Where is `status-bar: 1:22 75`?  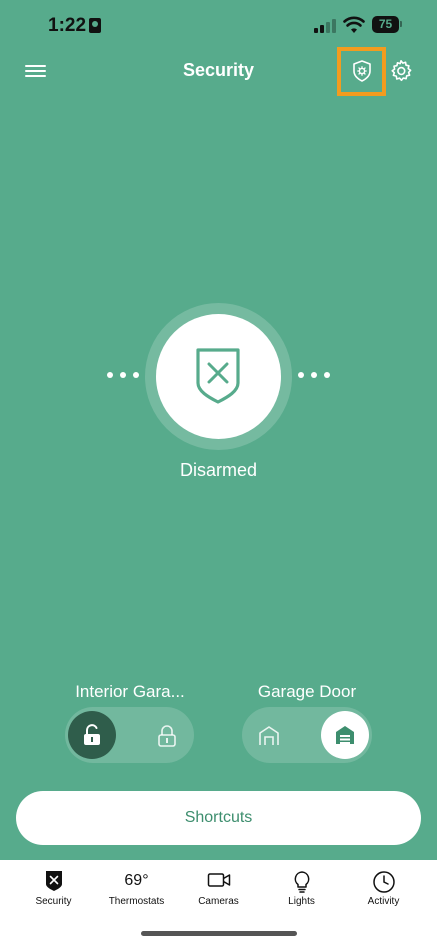
status-bar: 1:22 75 is located at coordinates (218, 25).